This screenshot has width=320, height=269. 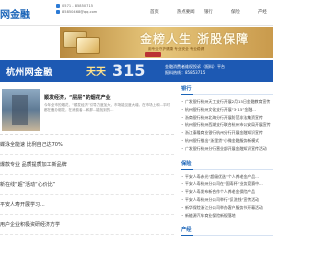 I want to click on list-item: 新华保险浙江分公司举办客户服务节开幕活动, so click(x=227, y=208).